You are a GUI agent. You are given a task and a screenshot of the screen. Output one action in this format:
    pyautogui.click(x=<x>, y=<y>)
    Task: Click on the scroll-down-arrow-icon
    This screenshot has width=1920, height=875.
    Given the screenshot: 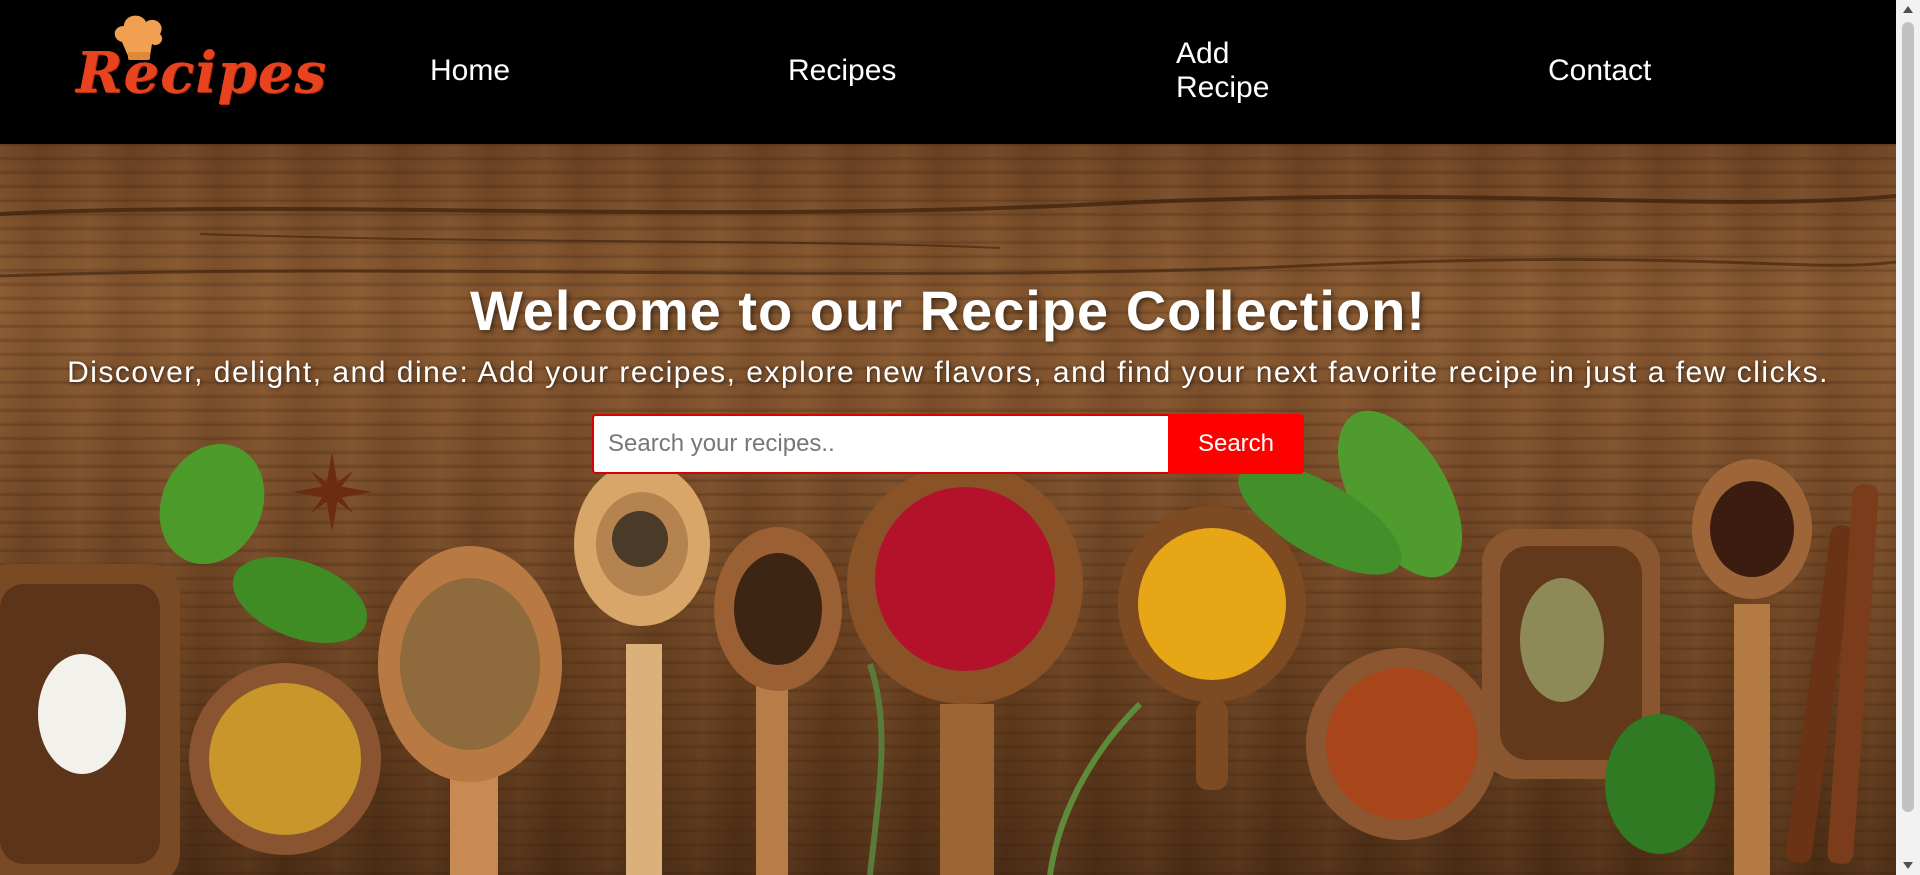 What is the action you would take?
    pyautogui.click(x=1908, y=865)
    